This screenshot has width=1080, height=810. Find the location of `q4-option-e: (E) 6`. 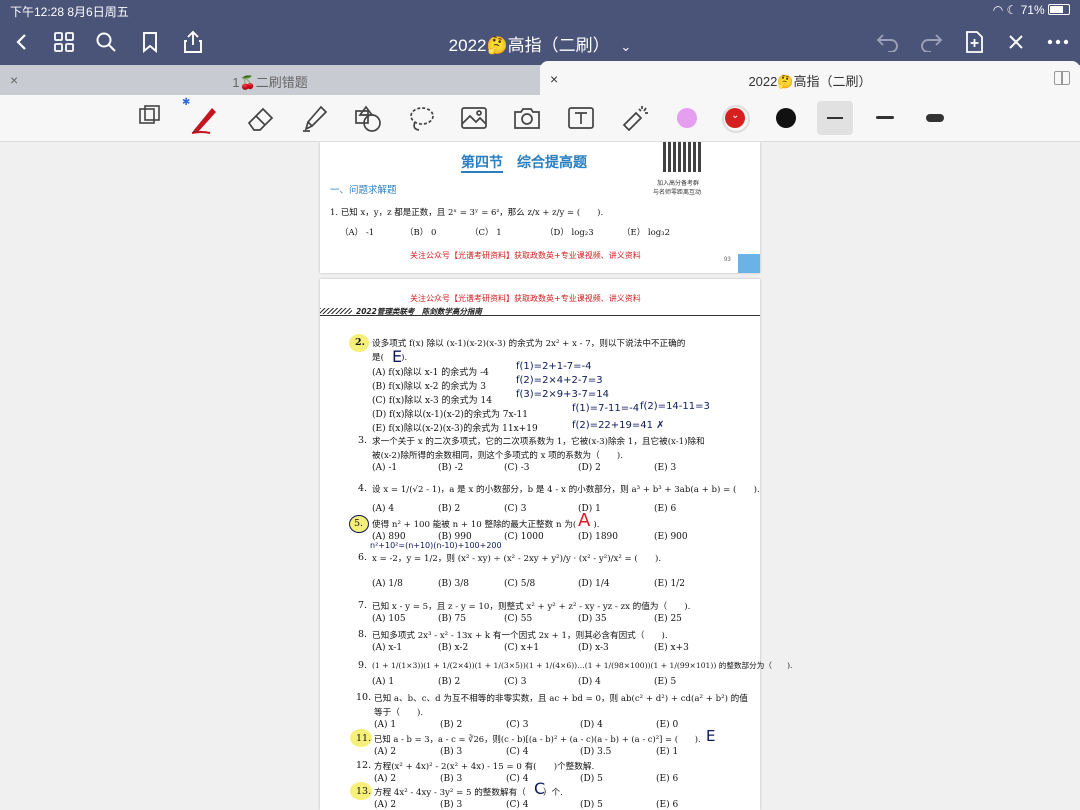

q4-option-e: (E) 6 is located at coordinates (665, 509).